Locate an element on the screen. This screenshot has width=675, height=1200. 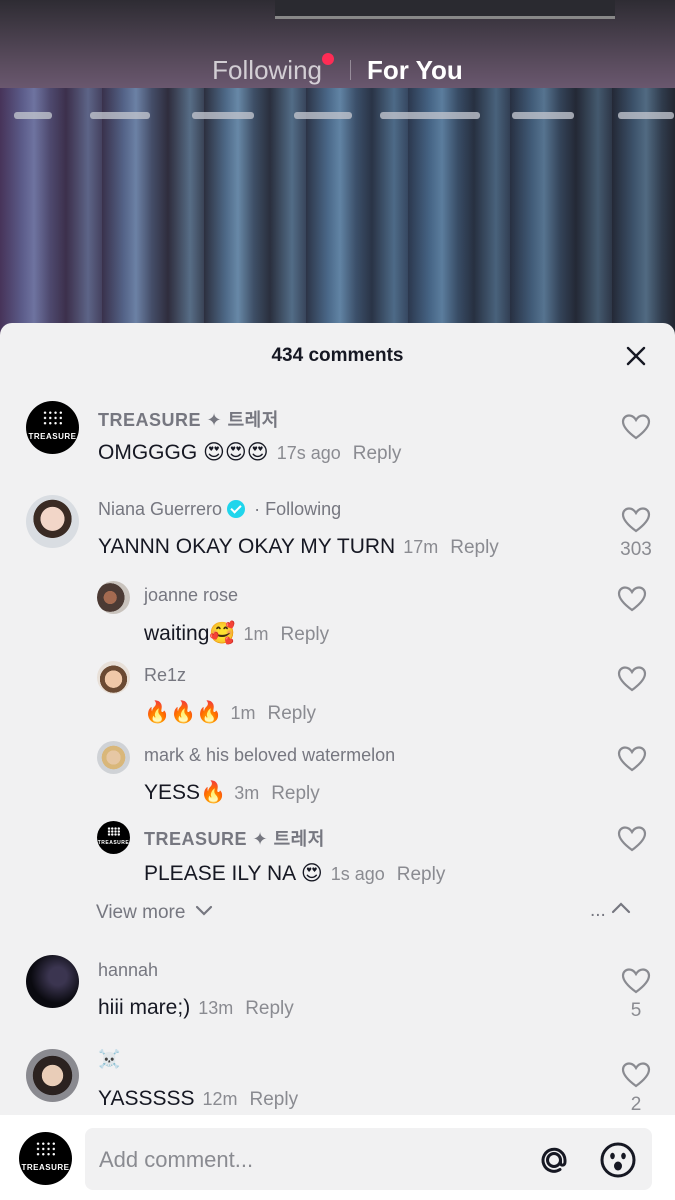
comment-text: waiting🥰 is located at coordinates (190, 633).